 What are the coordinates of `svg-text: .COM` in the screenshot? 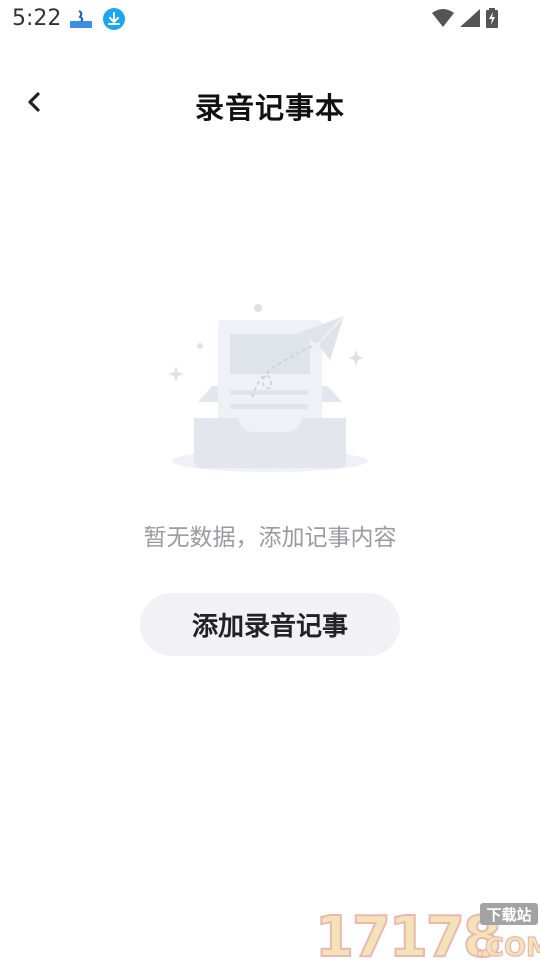 It's located at (507, 946).